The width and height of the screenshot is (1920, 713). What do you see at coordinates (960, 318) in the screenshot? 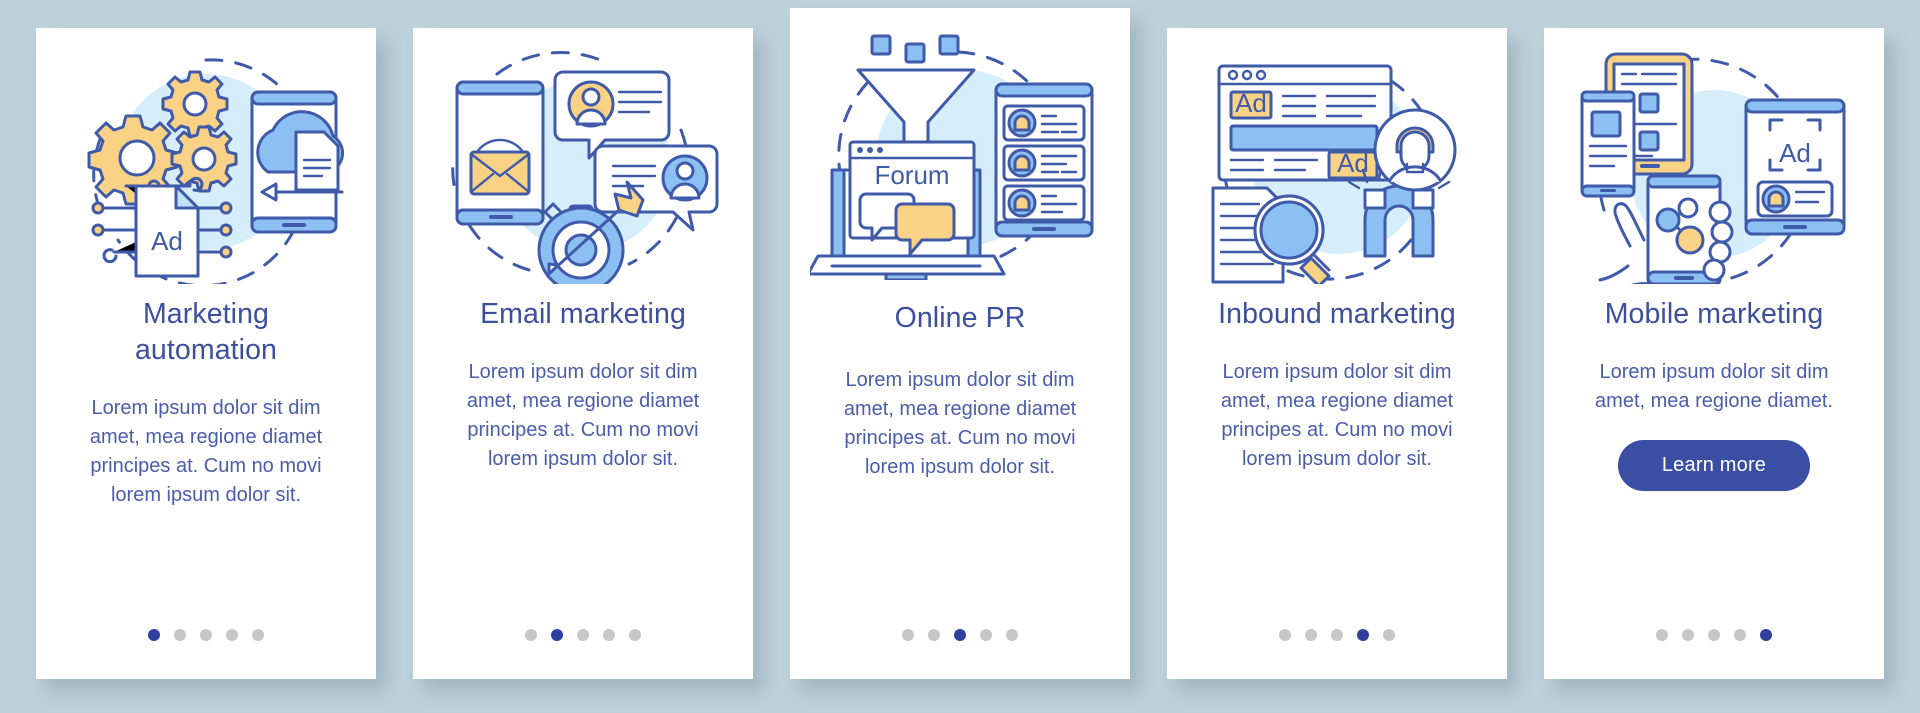
I see `card-title: Online PR` at bounding box center [960, 318].